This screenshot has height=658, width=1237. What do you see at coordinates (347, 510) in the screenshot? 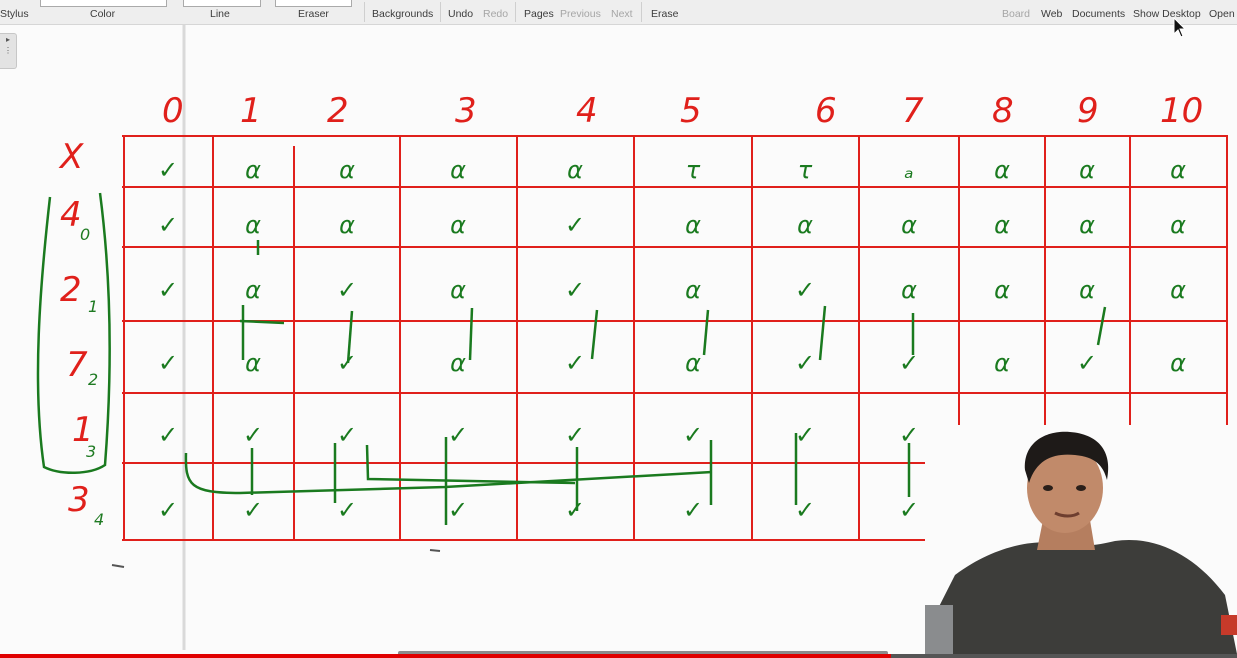
I see `cell-mark-r5-c2: ✓` at bounding box center [347, 510].